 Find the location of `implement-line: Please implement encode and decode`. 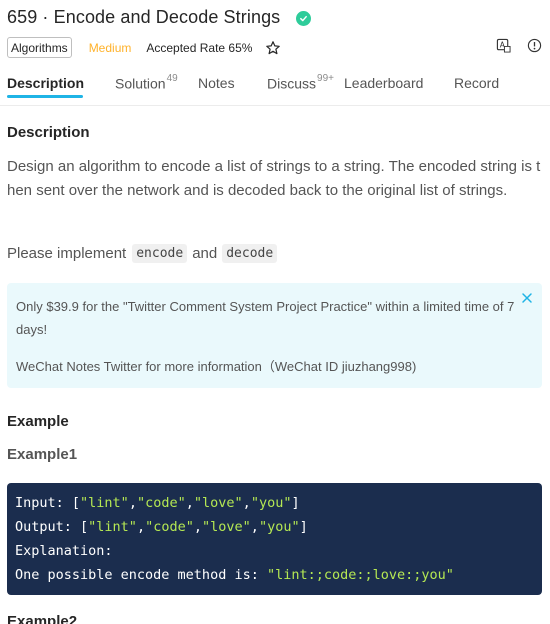

implement-line: Please implement encode and decode is located at coordinates (144, 253).